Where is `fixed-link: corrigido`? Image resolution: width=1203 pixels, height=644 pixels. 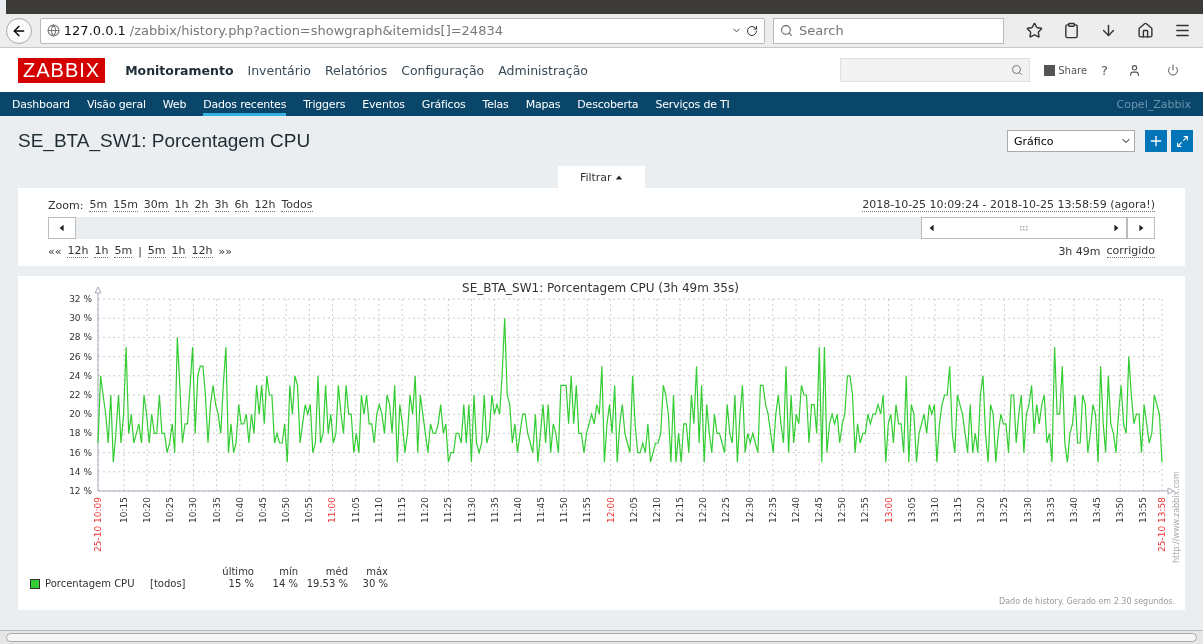
fixed-link: corrigido is located at coordinates (1130, 251).